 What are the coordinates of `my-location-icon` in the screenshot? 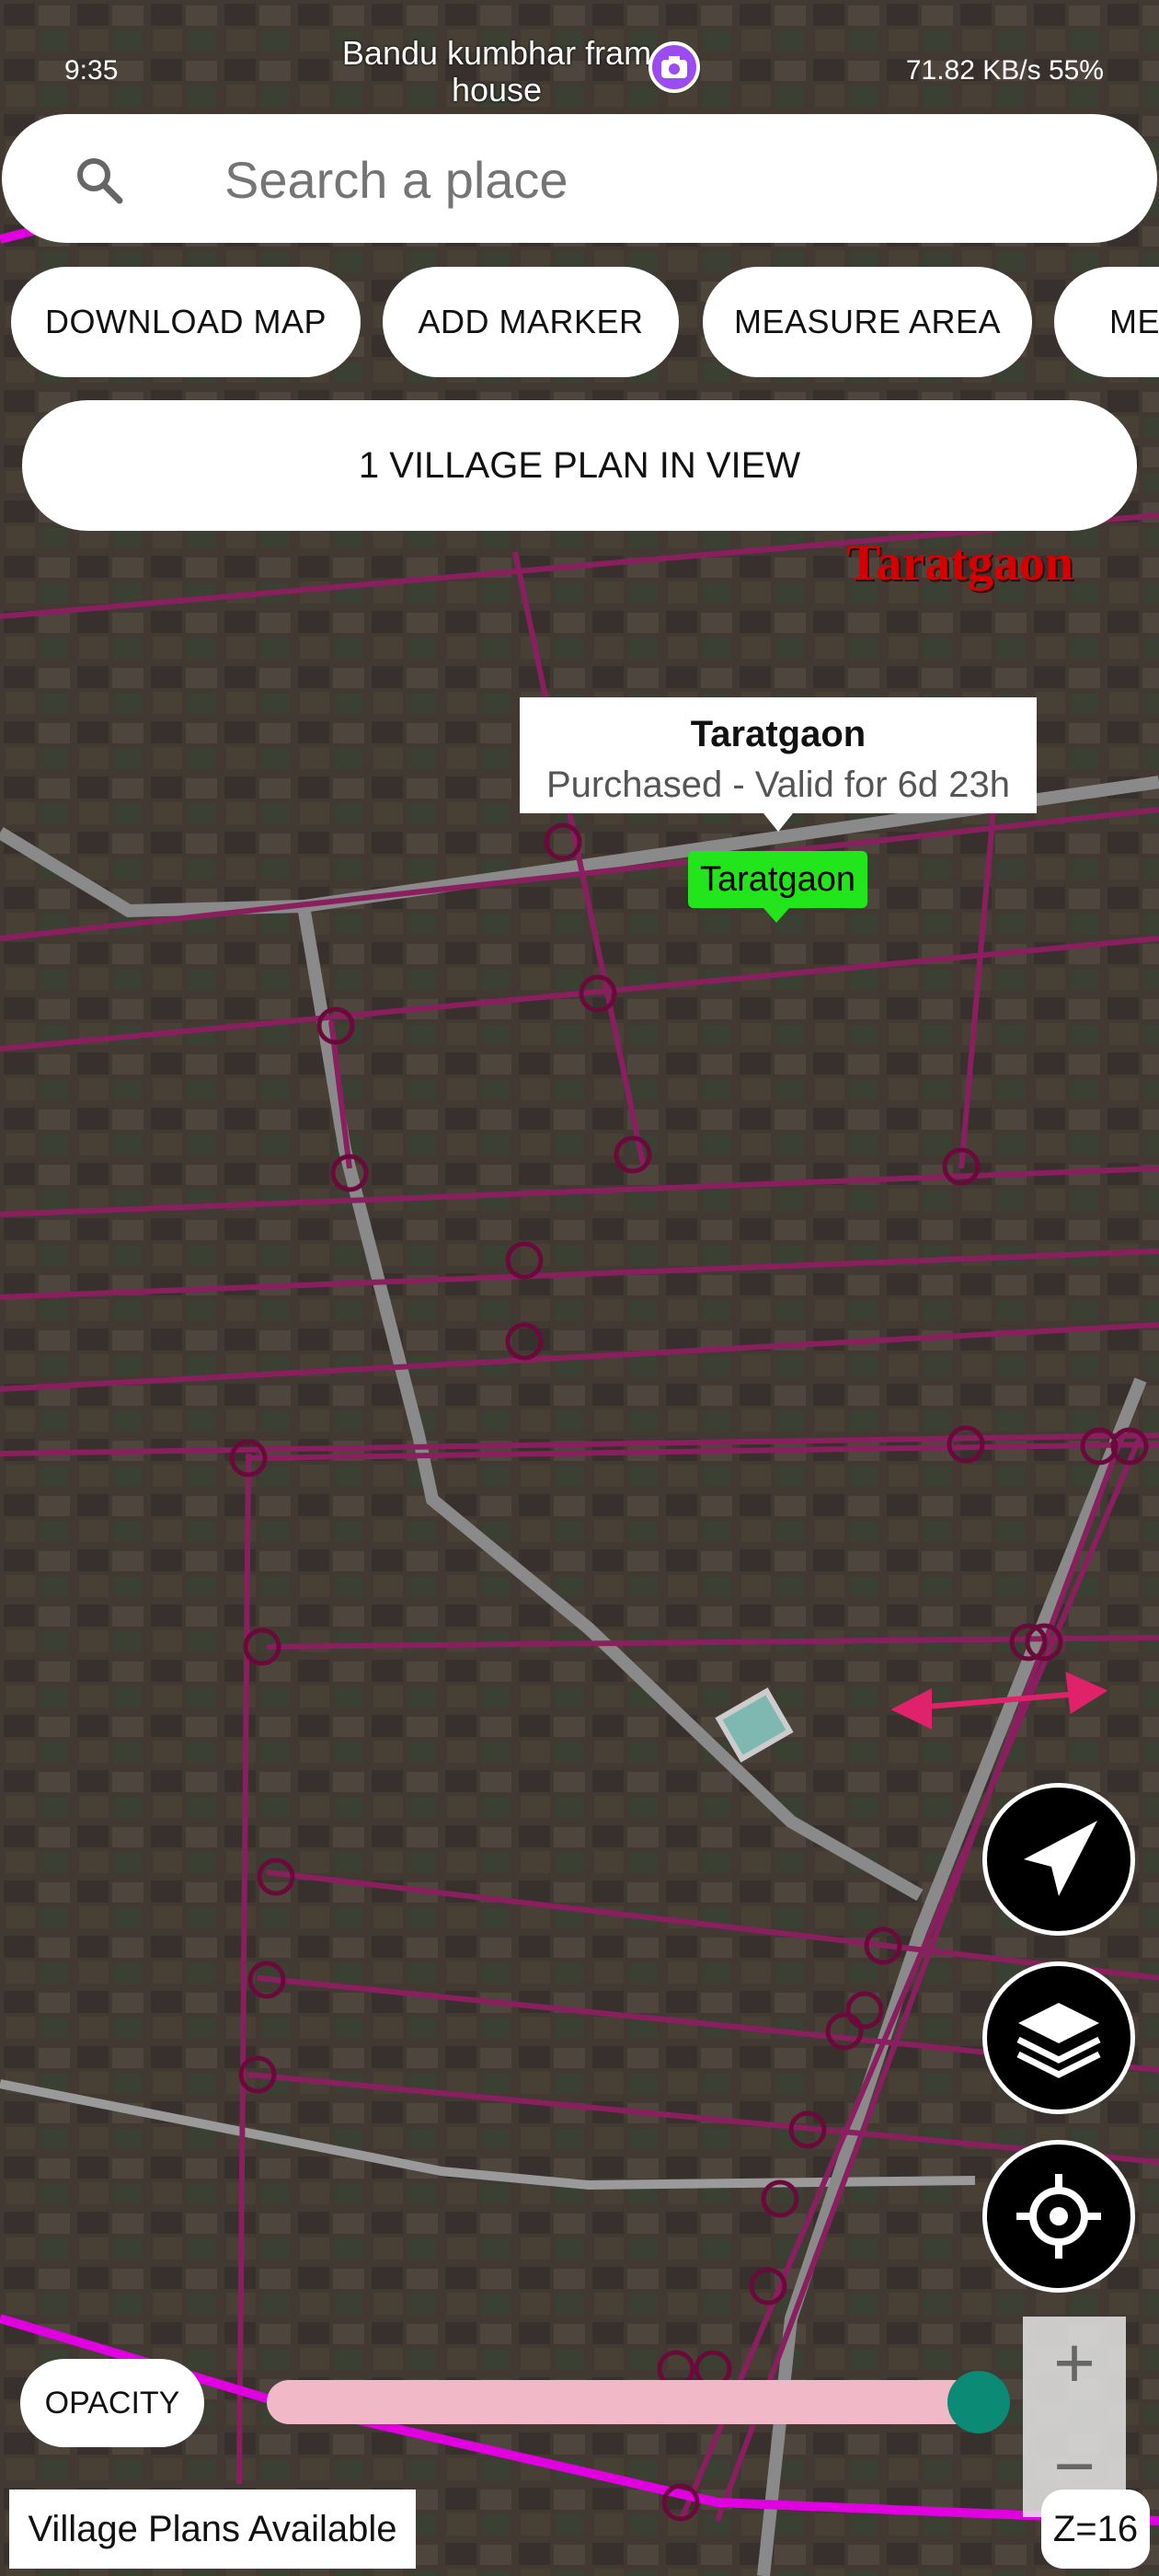 It's located at (1058, 2216).